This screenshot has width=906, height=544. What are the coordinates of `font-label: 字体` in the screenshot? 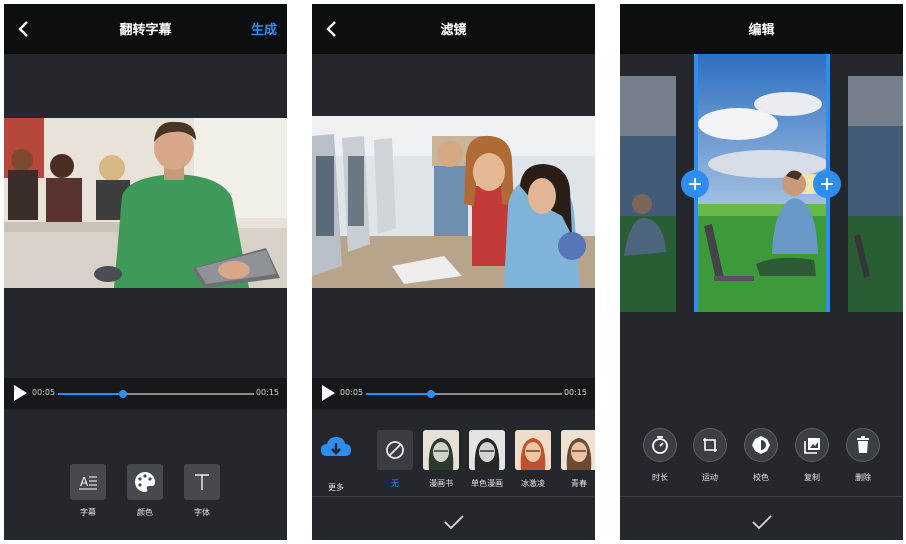 It's located at (202, 512).